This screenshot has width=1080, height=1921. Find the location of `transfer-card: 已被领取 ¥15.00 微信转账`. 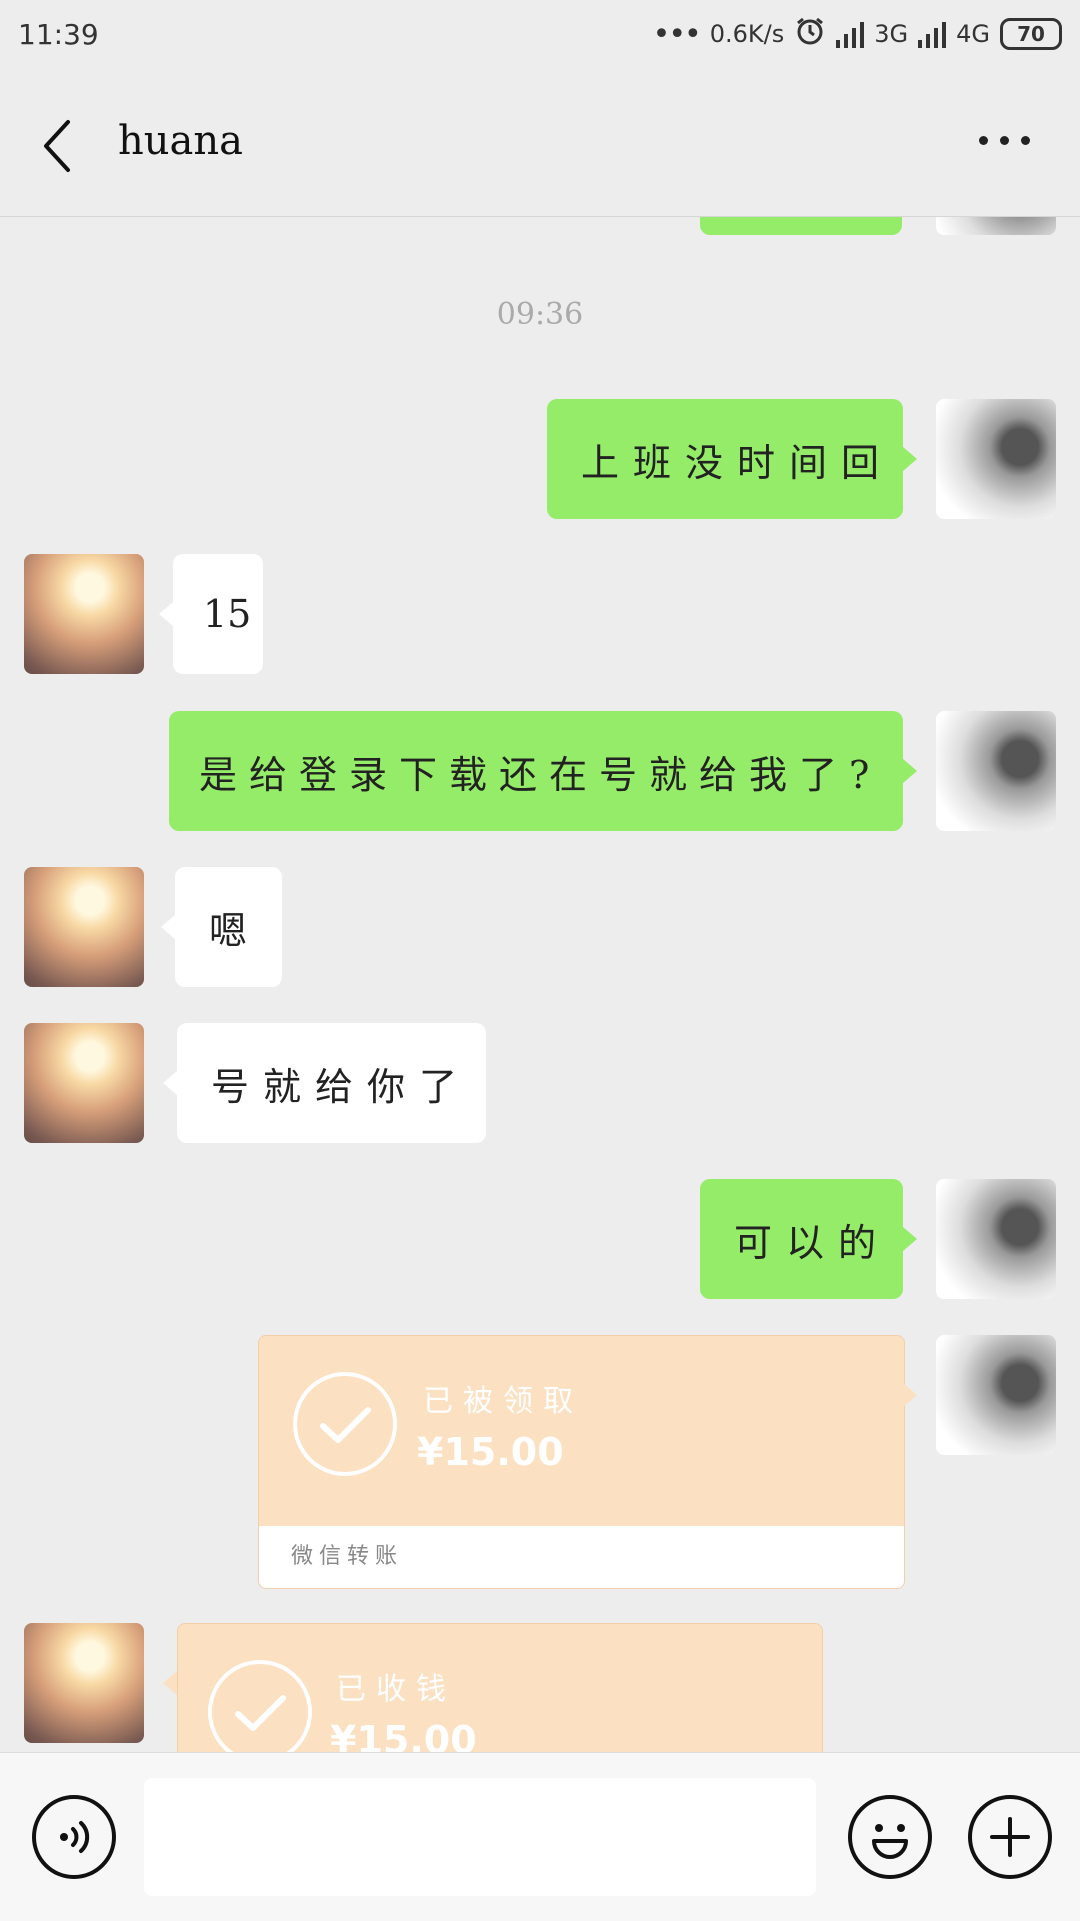

transfer-card: 已被领取 ¥15.00 微信转账 is located at coordinates (581, 1462).